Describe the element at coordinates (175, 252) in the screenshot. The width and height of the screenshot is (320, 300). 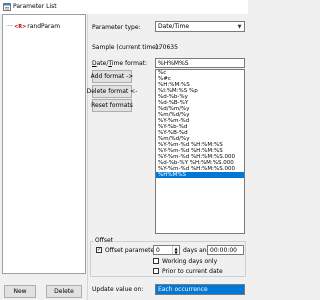
I see `spin-down-icon: ▼` at that location.